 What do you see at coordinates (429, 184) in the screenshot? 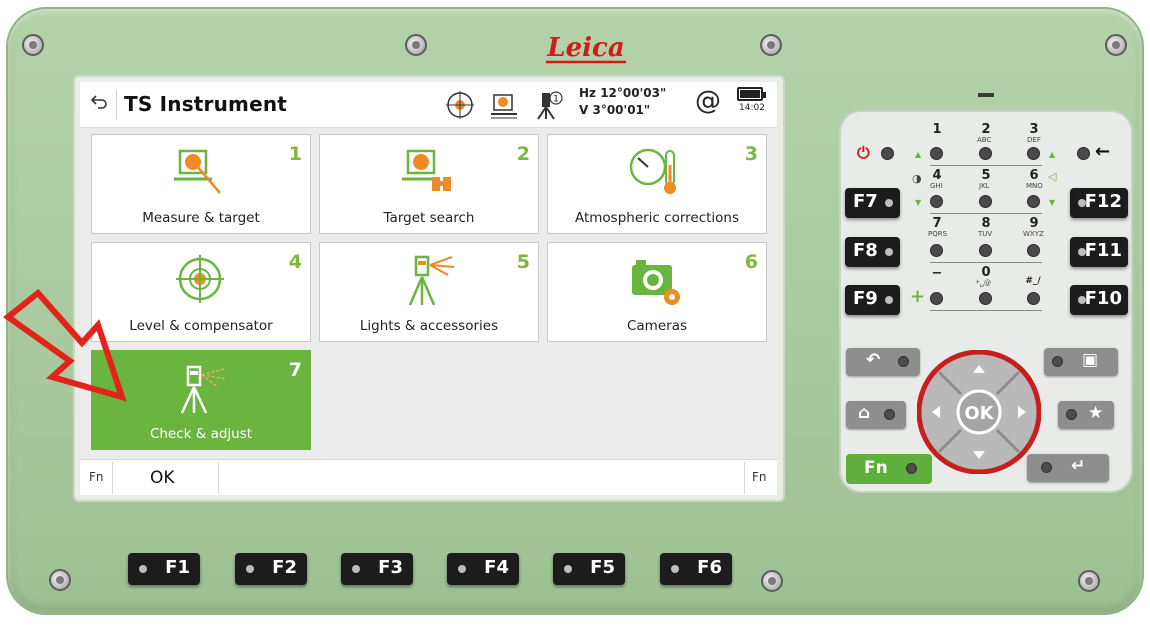
I see `tile-target-search: 2 Target search` at bounding box center [429, 184].